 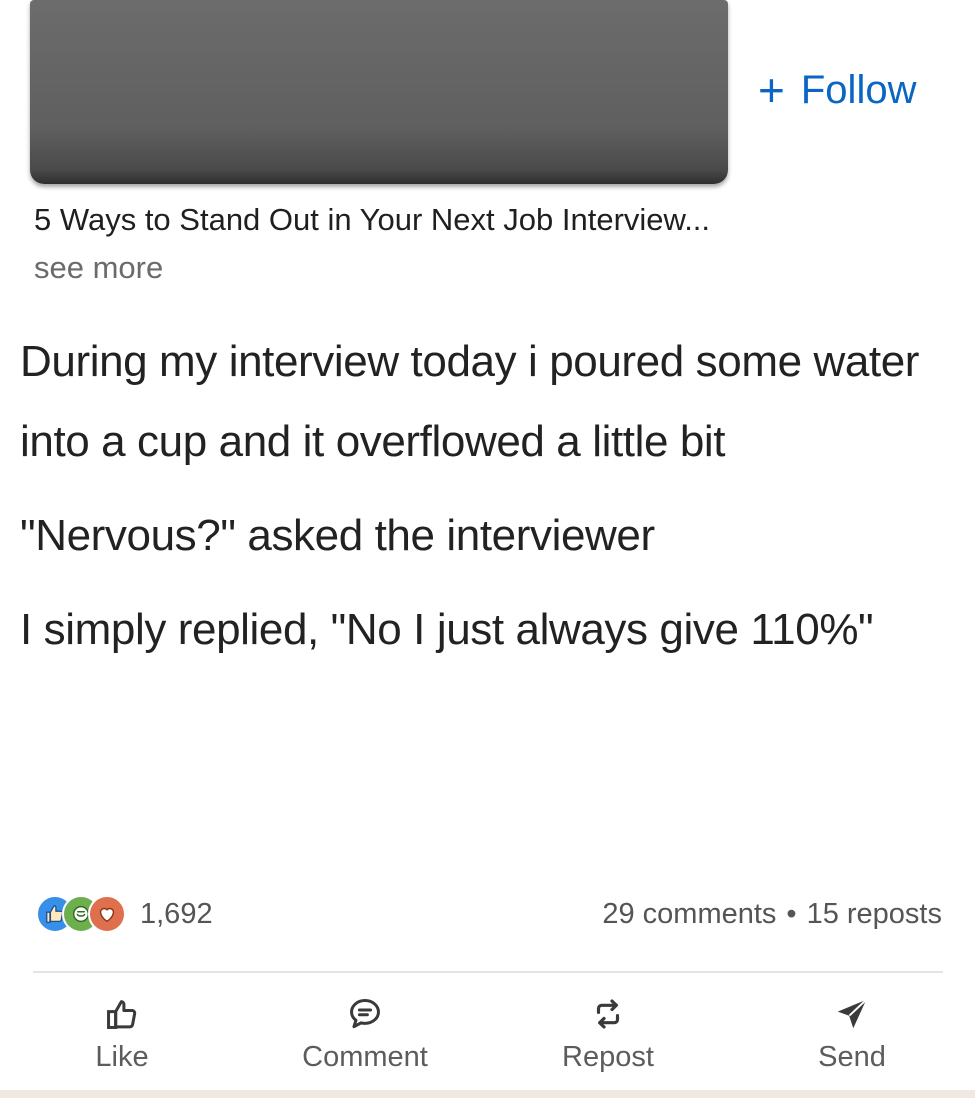 What do you see at coordinates (122, 1057) in the screenshot?
I see `like-label: Like` at bounding box center [122, 1057].